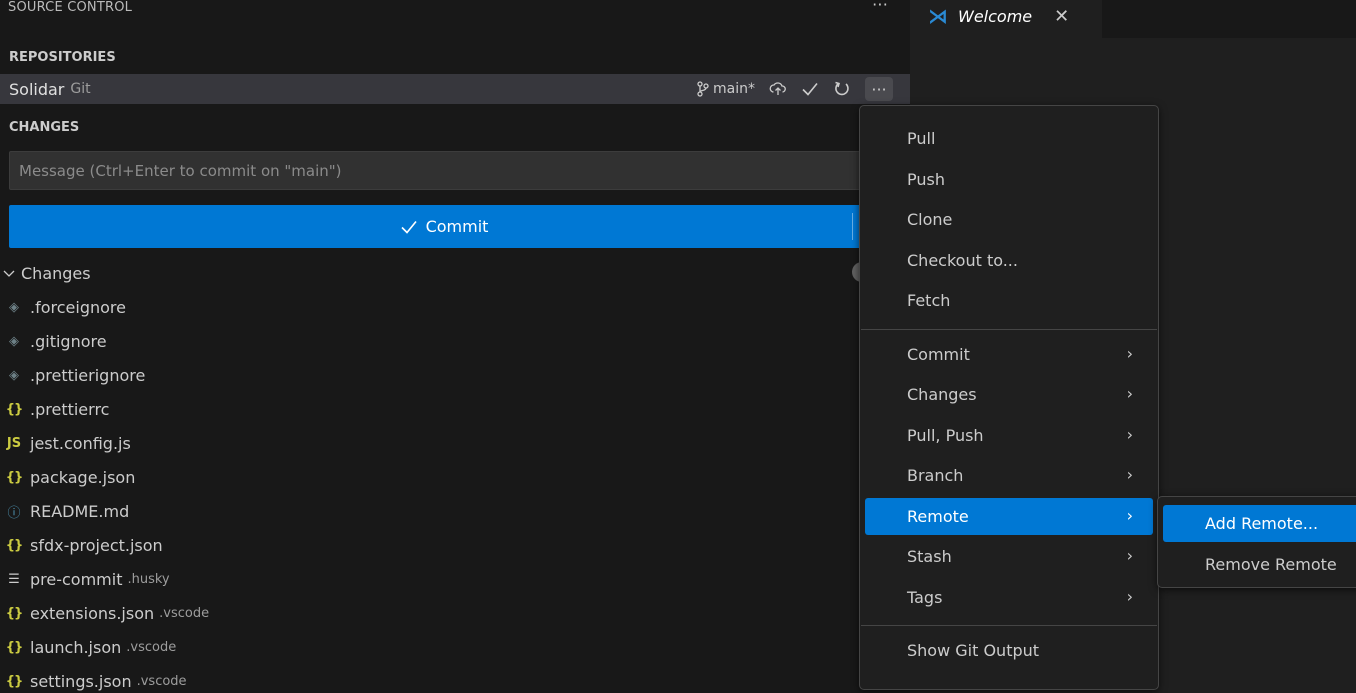 This screenshot has width=1356, height=693. Describe the element at coordinates (88, 579) in the screenshot. I see `changed-file-row: ☰ pre-commit .husky` at that location.